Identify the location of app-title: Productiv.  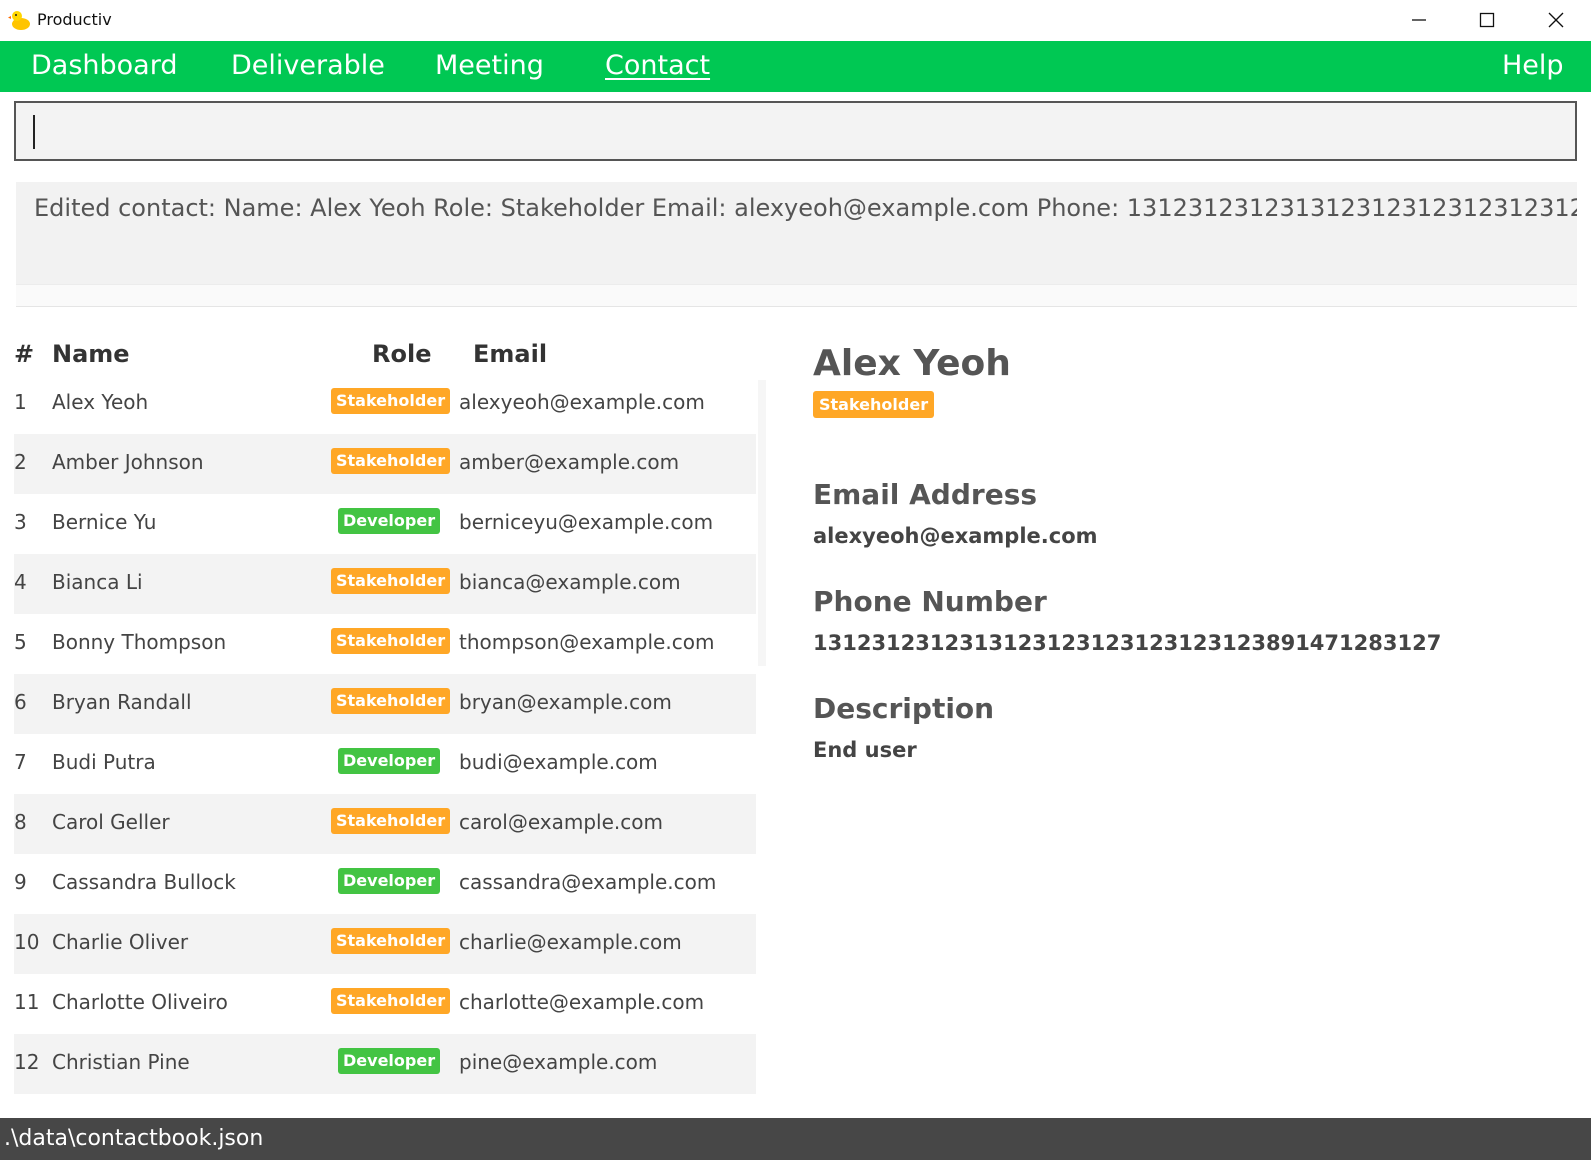
(74, 19).